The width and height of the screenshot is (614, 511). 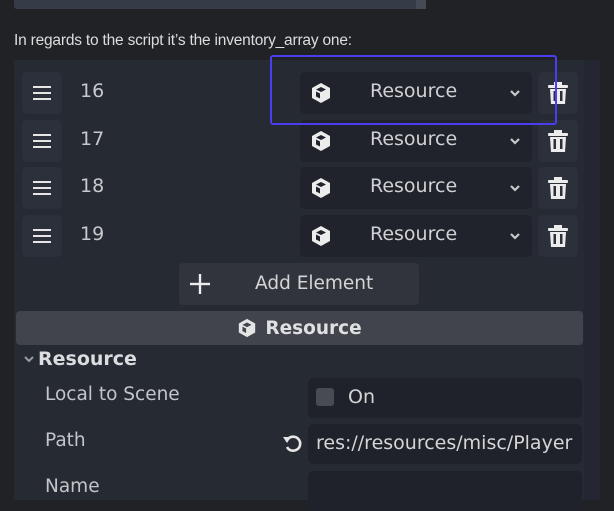 I want to click on code-block-bottom, so click(x=220, y=4).